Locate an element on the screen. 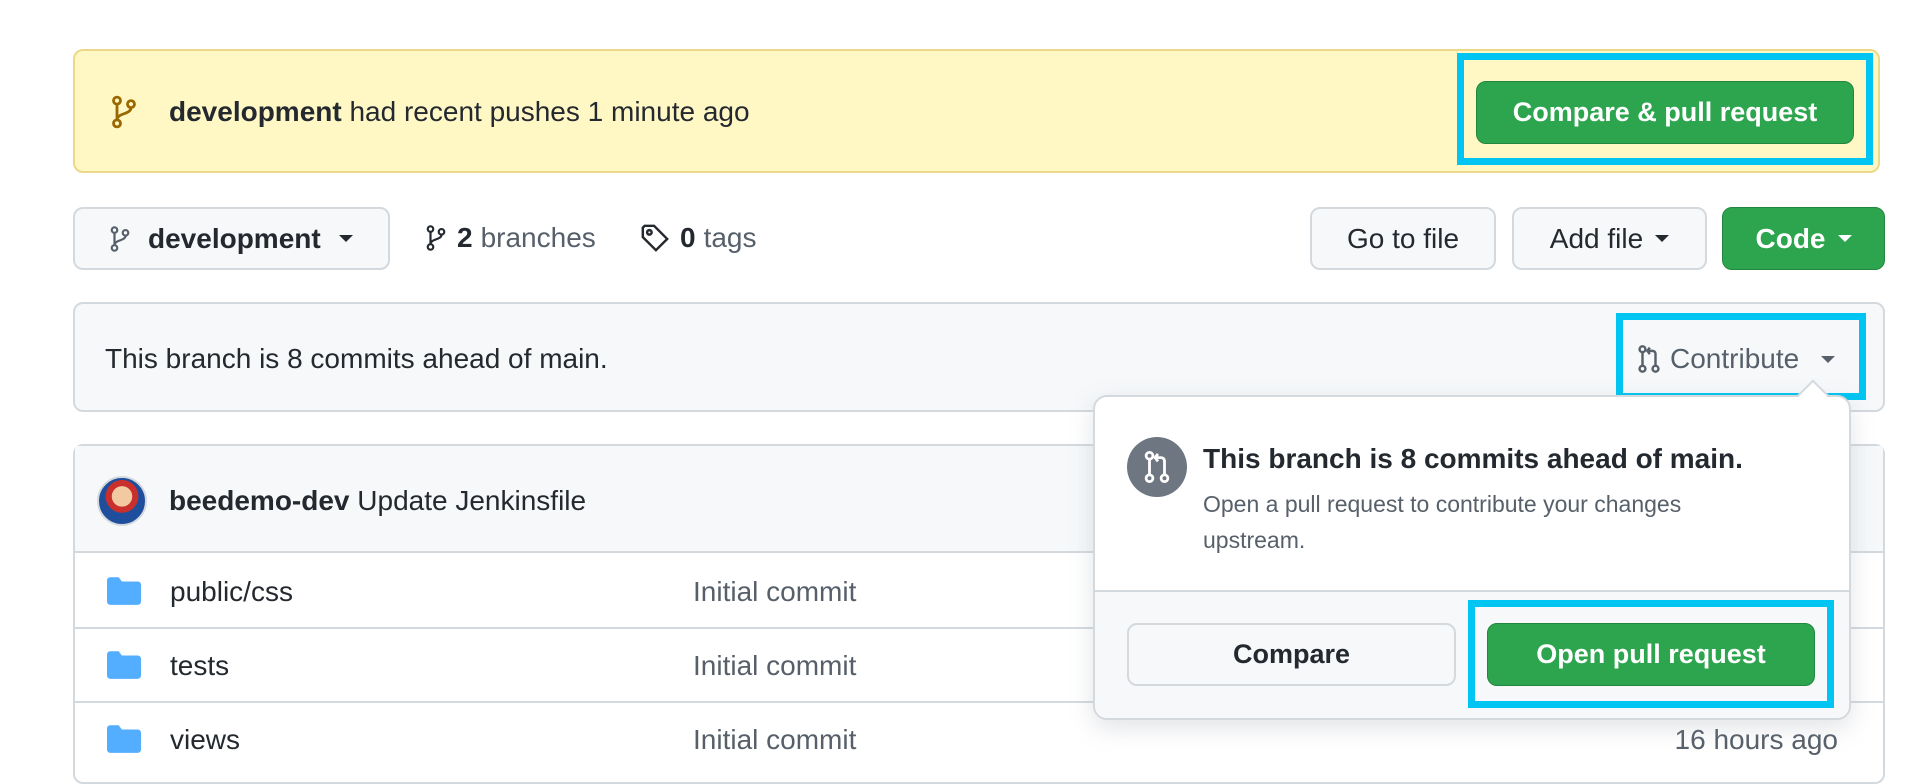 The height and width of the screenshot is (784, 1924). go-to-file-button: Go to file is located at coordinates (1403, 238).